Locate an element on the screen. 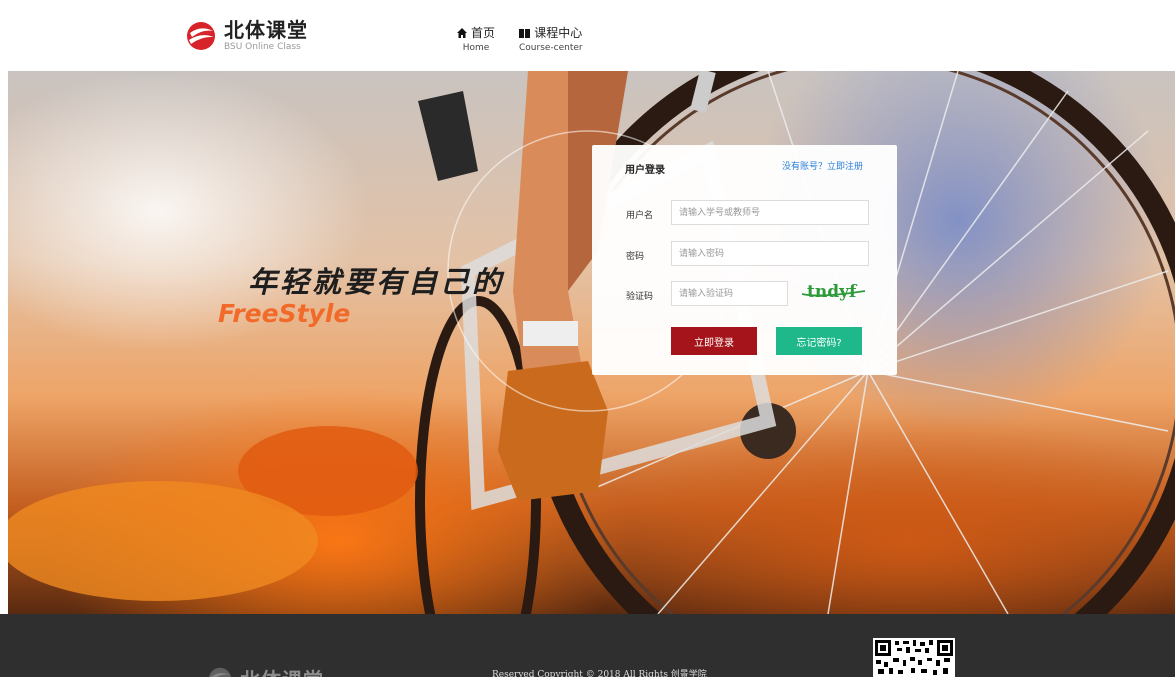 The width and height of the screenshot is (1175, 677). site-logo: 北体课堂 BSU Online Class is located at coordinates (247, 36).